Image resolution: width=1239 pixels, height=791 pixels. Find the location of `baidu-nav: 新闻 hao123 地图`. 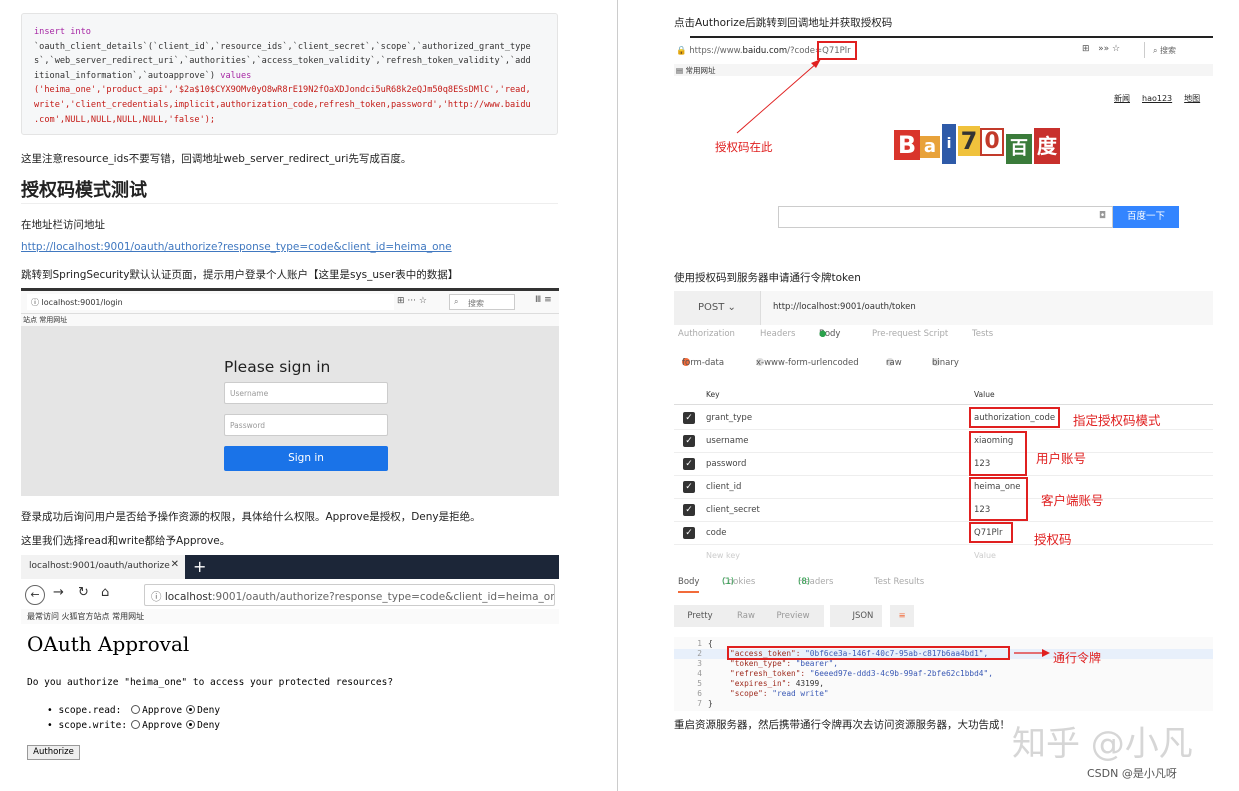

baidu-nav: 新闻 hao123 地图 is located at coordinates (1163, 98).